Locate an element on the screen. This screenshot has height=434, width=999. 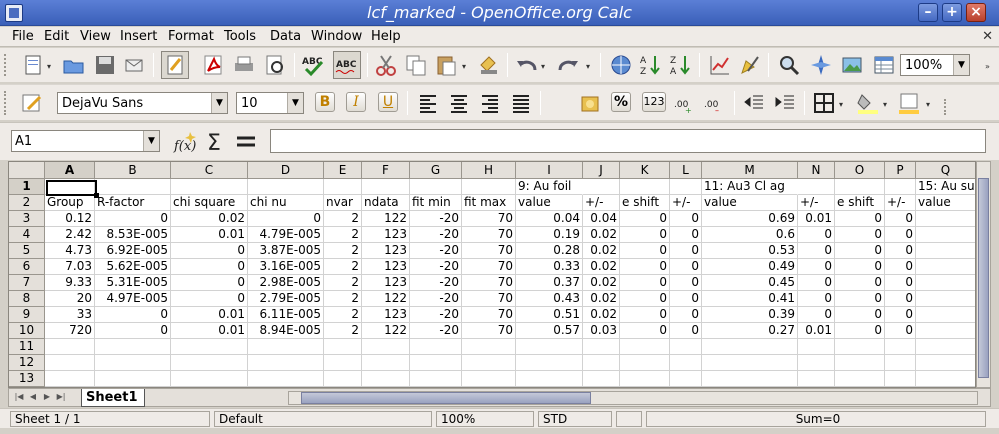
background-color-icon is located at coordinates (868, 103).